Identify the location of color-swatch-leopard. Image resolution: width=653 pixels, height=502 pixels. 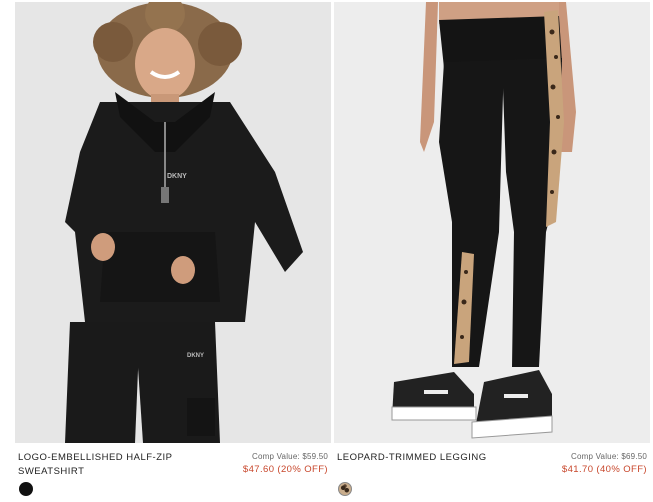
(345, 489).